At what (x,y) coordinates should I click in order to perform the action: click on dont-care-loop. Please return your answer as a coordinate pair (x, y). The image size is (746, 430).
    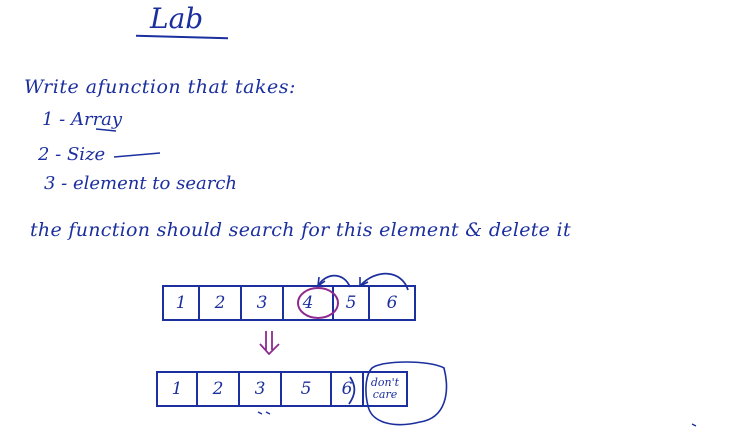
    Looking at the image, I should click on (406, 393).